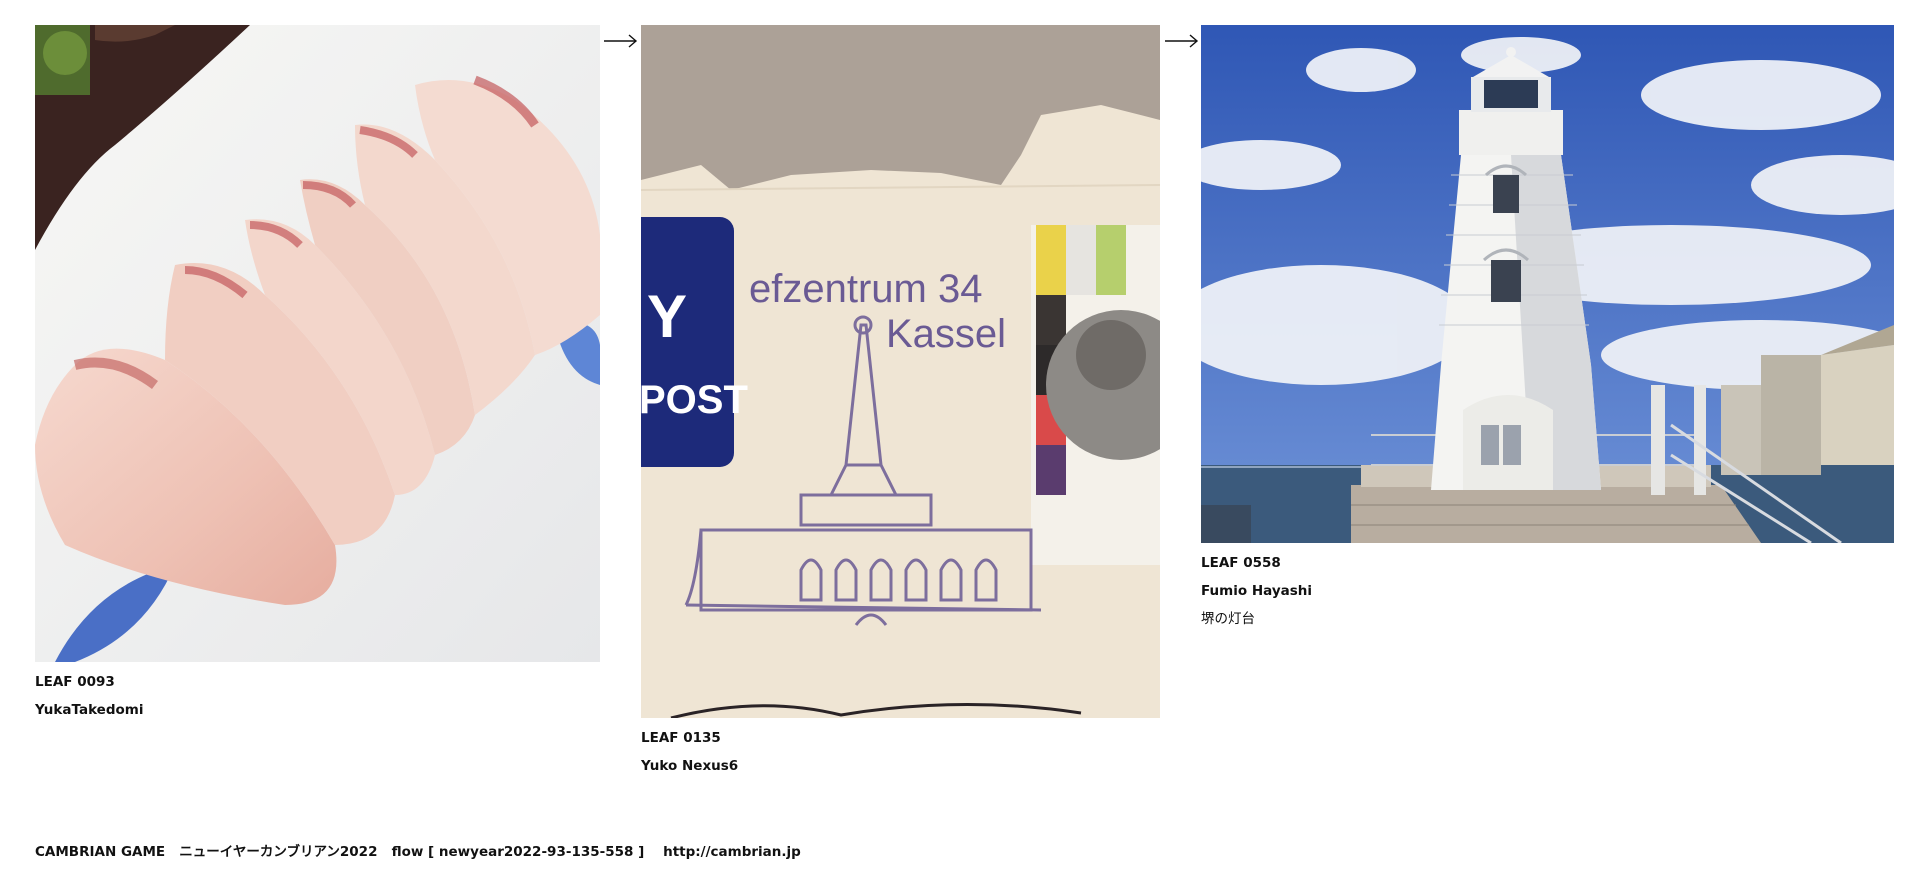  What do you see at coordinates (1256, 591) in the screenshot?
I see `leaf-author: Fumio Hayashi` at bounding box center [1256, 591].